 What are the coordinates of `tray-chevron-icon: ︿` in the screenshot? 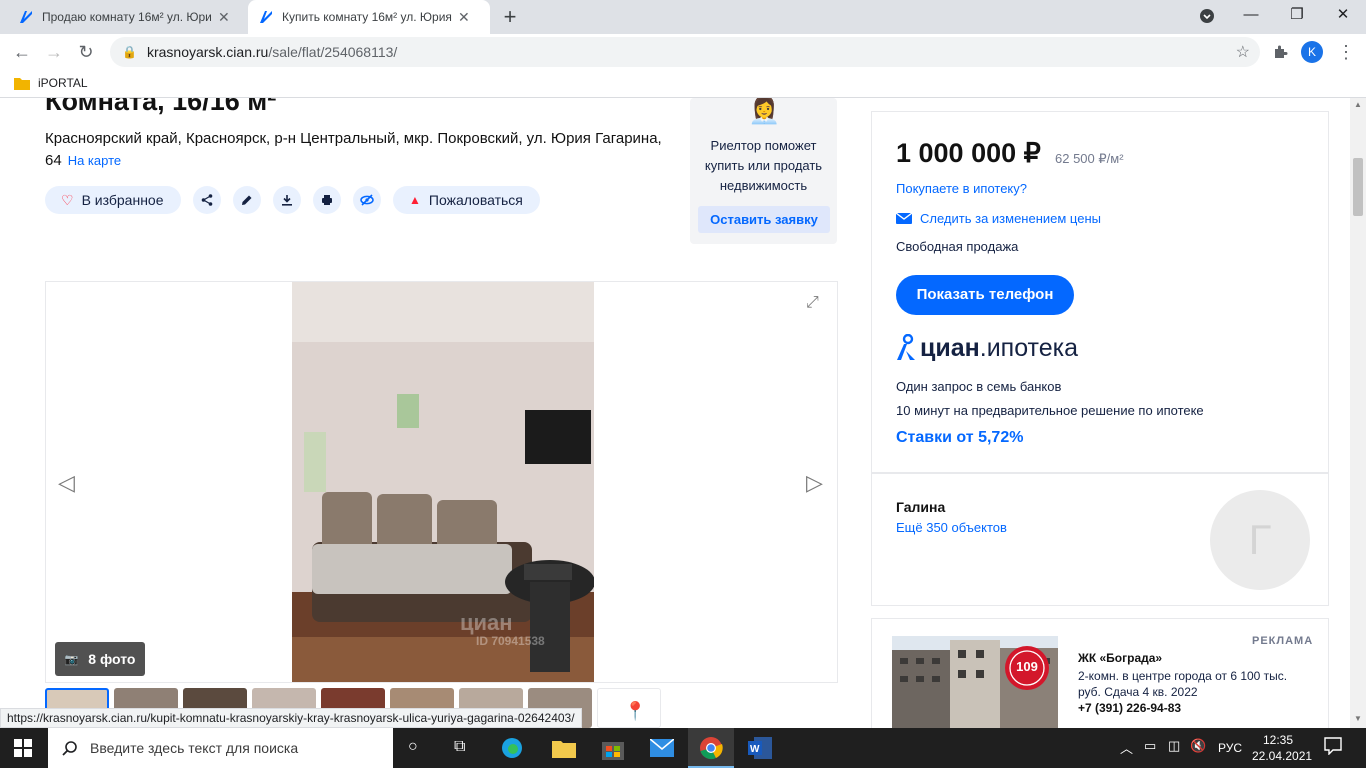 It's located at (1126, 747).